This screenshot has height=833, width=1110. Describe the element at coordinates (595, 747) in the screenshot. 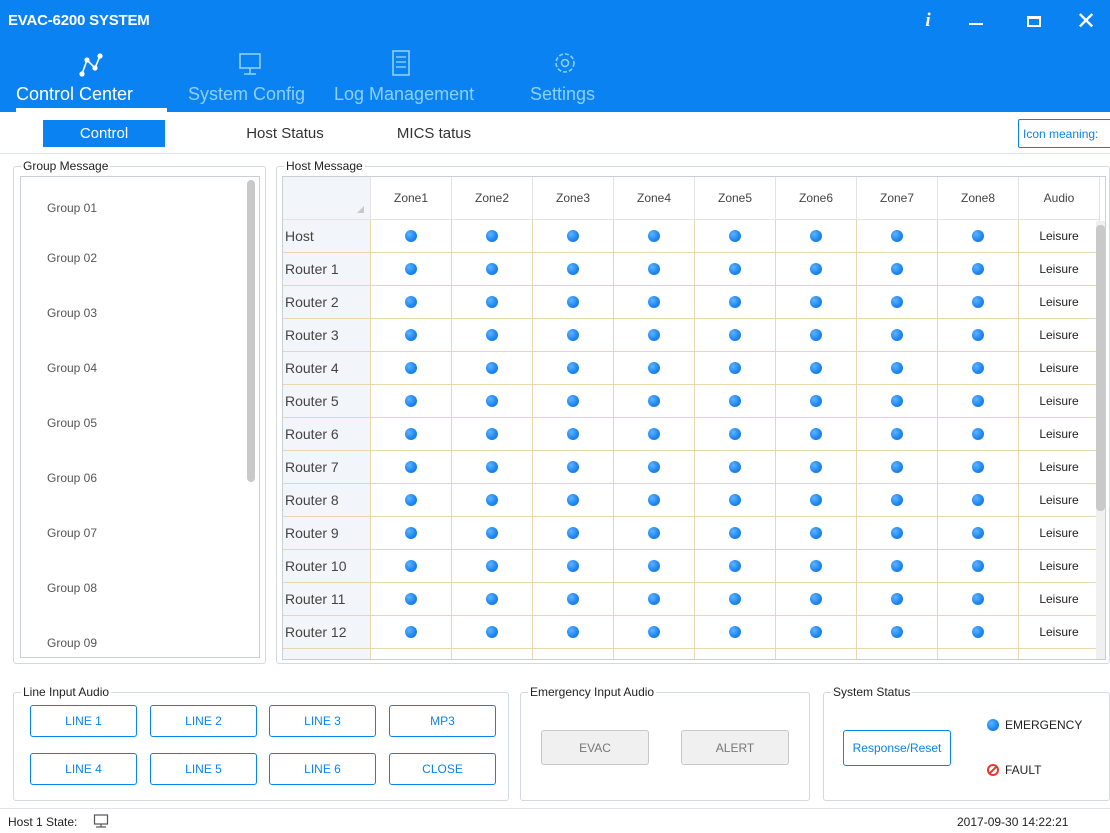

I see `evac-button: EVAC` at that location.